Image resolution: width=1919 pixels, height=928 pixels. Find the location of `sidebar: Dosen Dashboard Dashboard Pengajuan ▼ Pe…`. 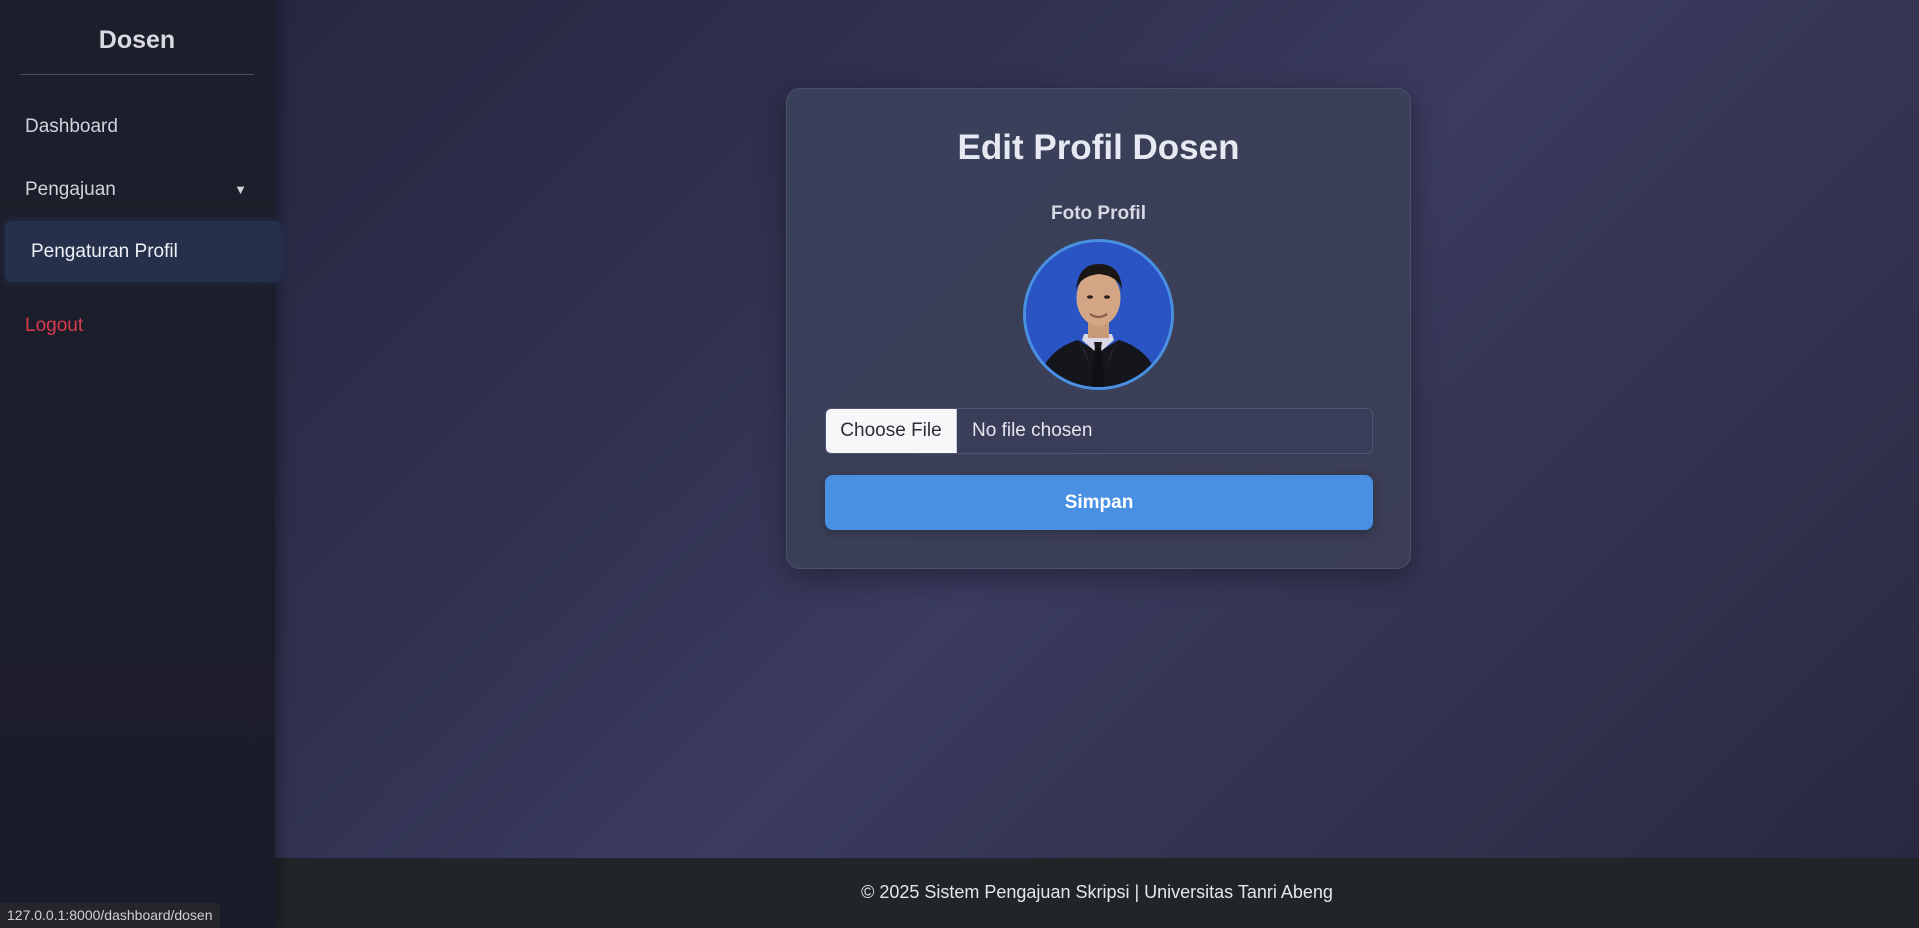

sidebar: Dosen Dashboard Dashboard Pengajuan ▼ Pe… is located at coordinates (140, 464).